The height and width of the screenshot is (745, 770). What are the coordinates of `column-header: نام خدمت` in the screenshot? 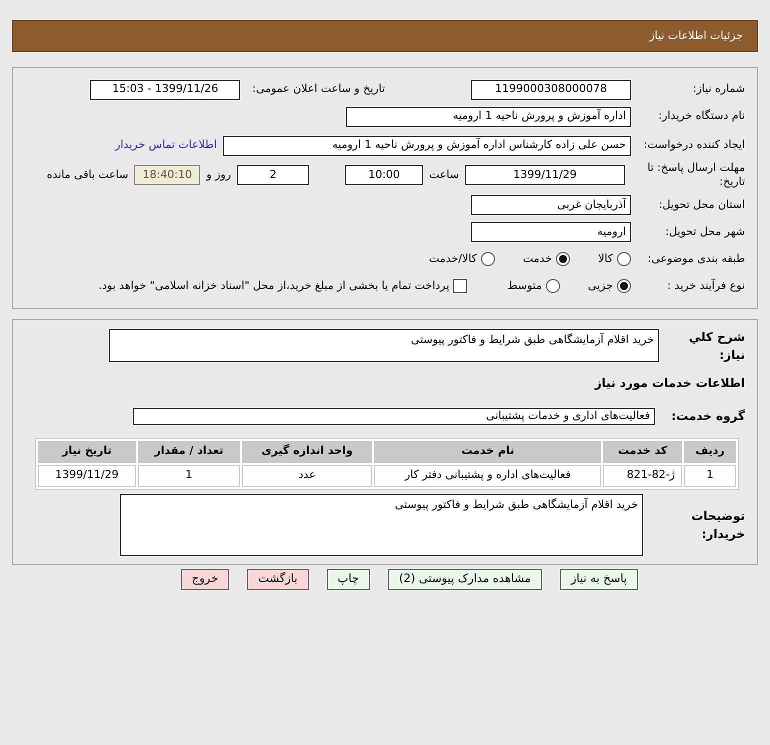 It's located at (488, 451).